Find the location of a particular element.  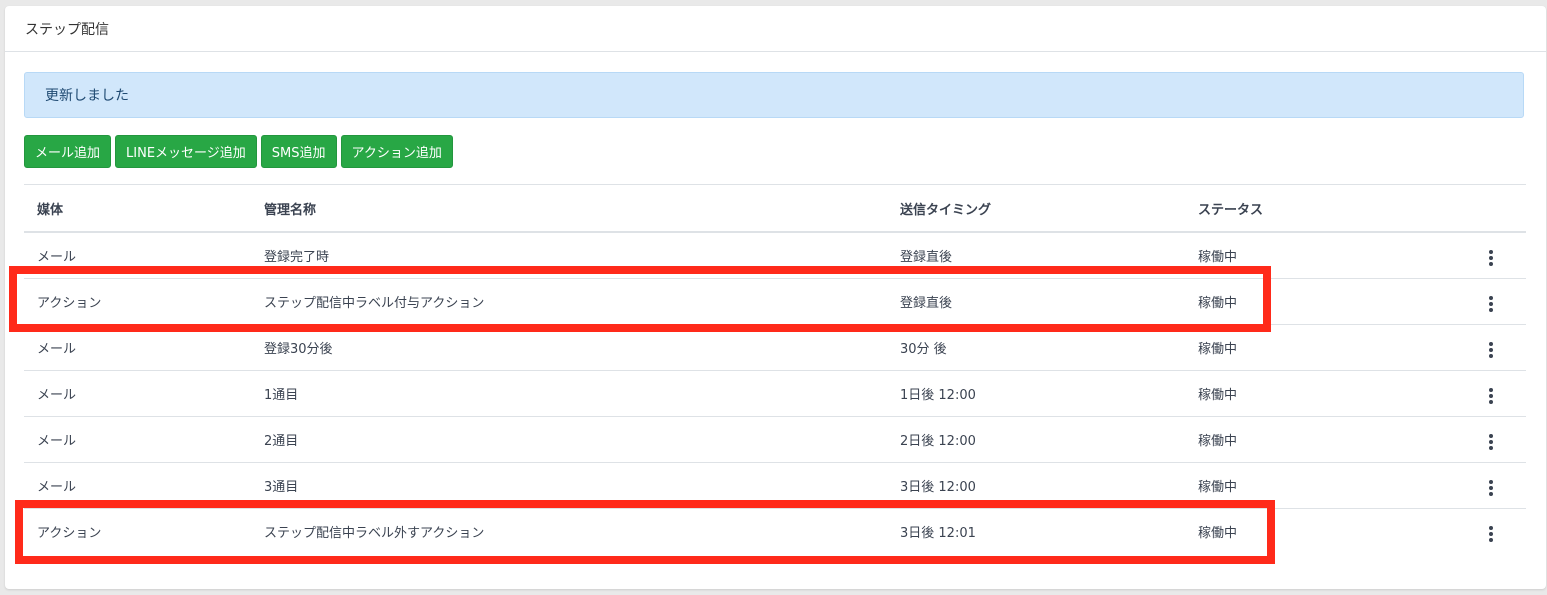

add-button-group: メール追加 LINEメッセージ追加 SMS追加 アクション追加 is located at coordinates (238, 151).